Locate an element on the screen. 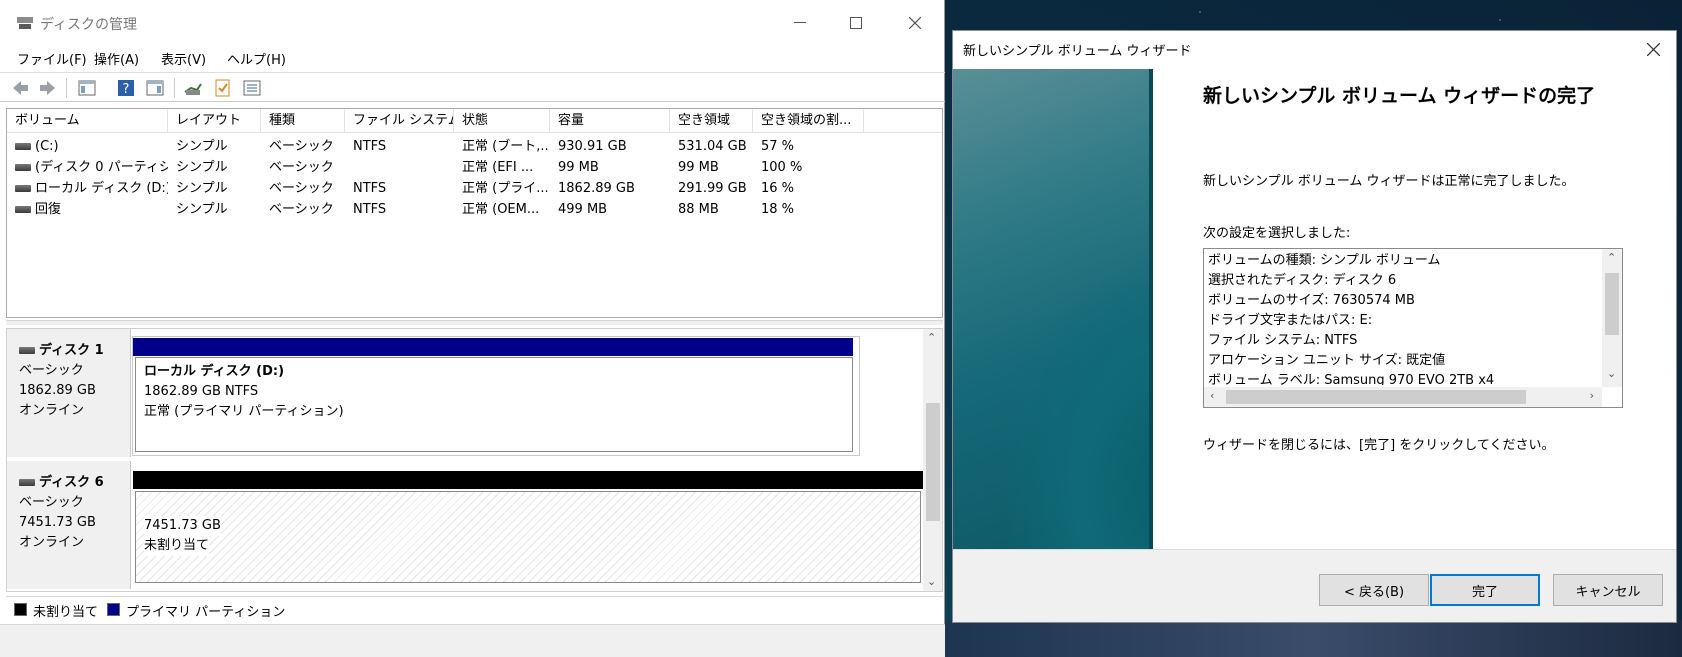 This screenshot has height=657, width=1682. disk-size: 1862.89 GB is located at coordinates (57, 390).